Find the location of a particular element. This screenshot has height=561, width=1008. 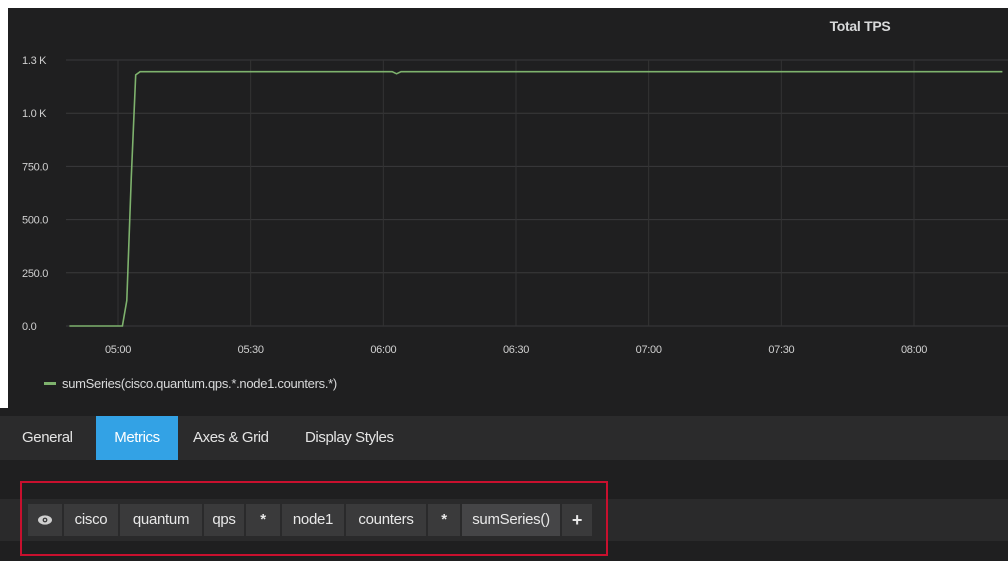

y-tick-label: 500.0 is located at coordinates (35, 221).